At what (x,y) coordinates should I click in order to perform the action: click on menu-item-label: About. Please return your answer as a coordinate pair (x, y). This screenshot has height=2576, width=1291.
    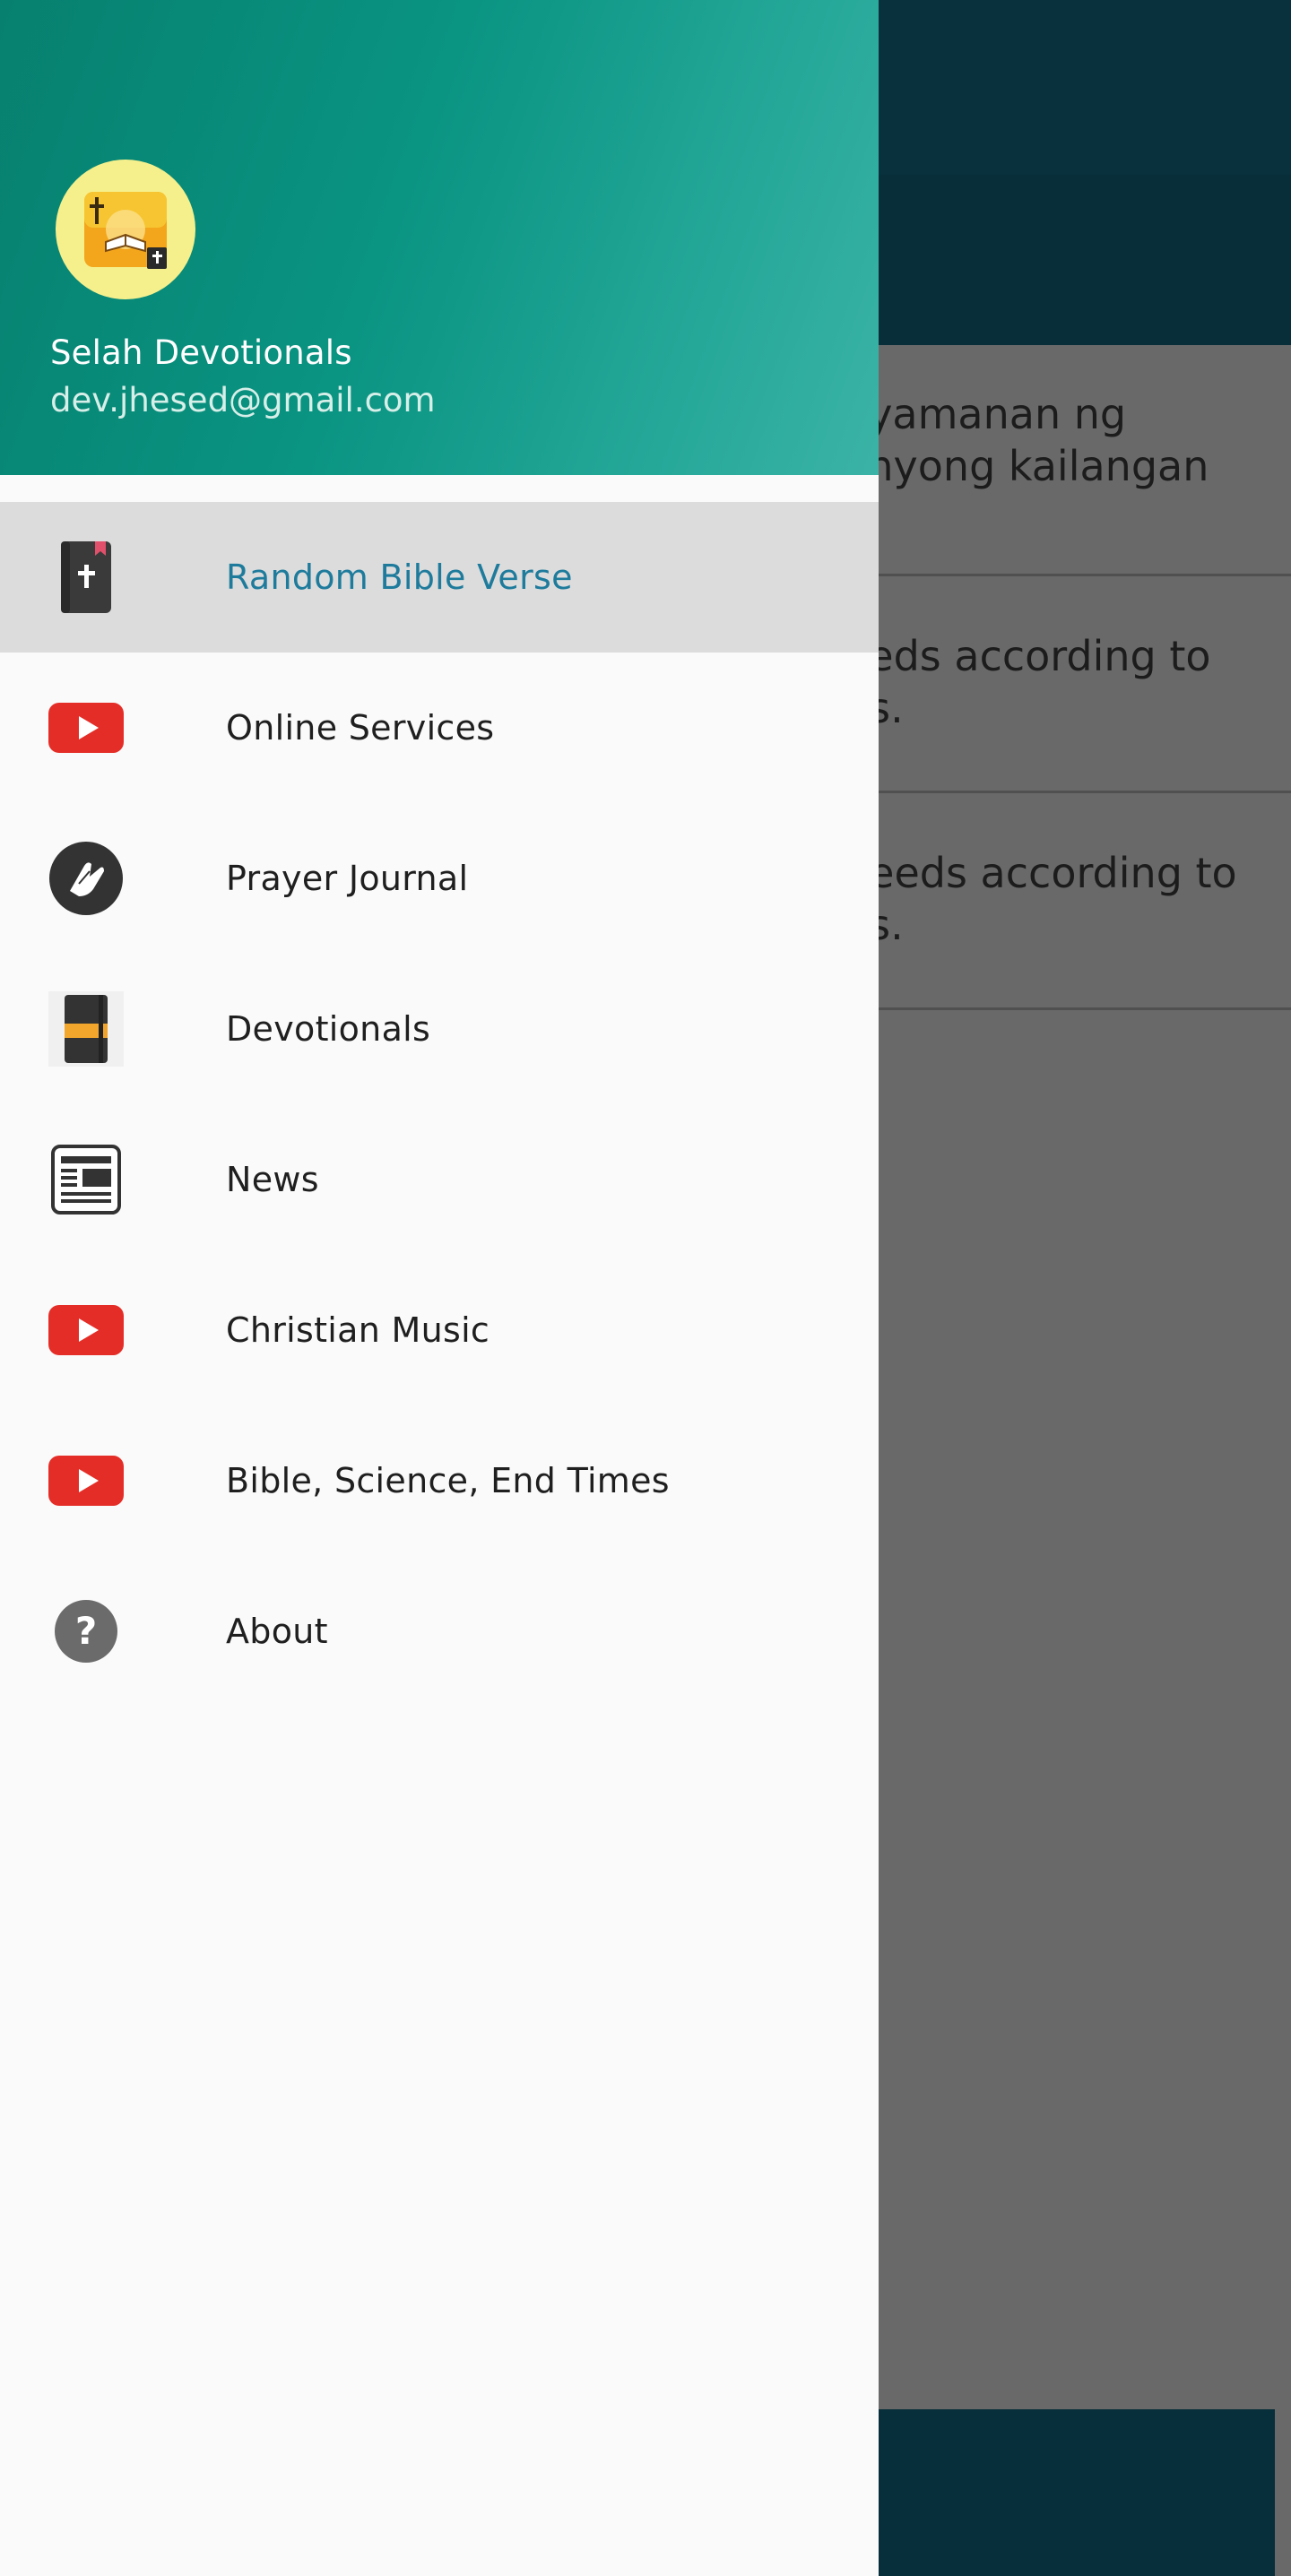
    Looking at the image, I should click on (277, 1631).